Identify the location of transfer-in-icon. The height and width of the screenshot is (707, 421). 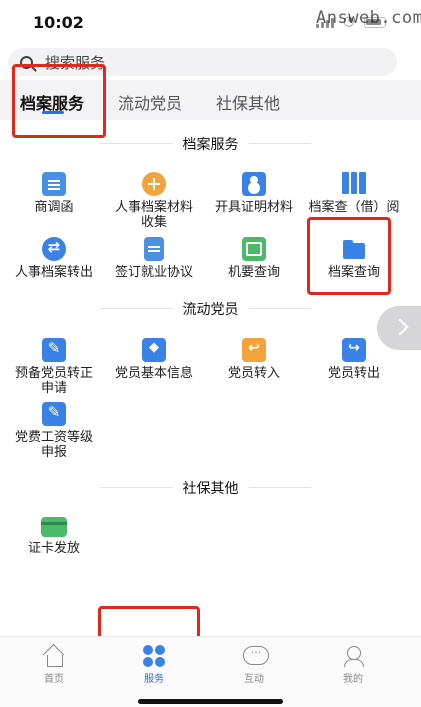
(254, 350).